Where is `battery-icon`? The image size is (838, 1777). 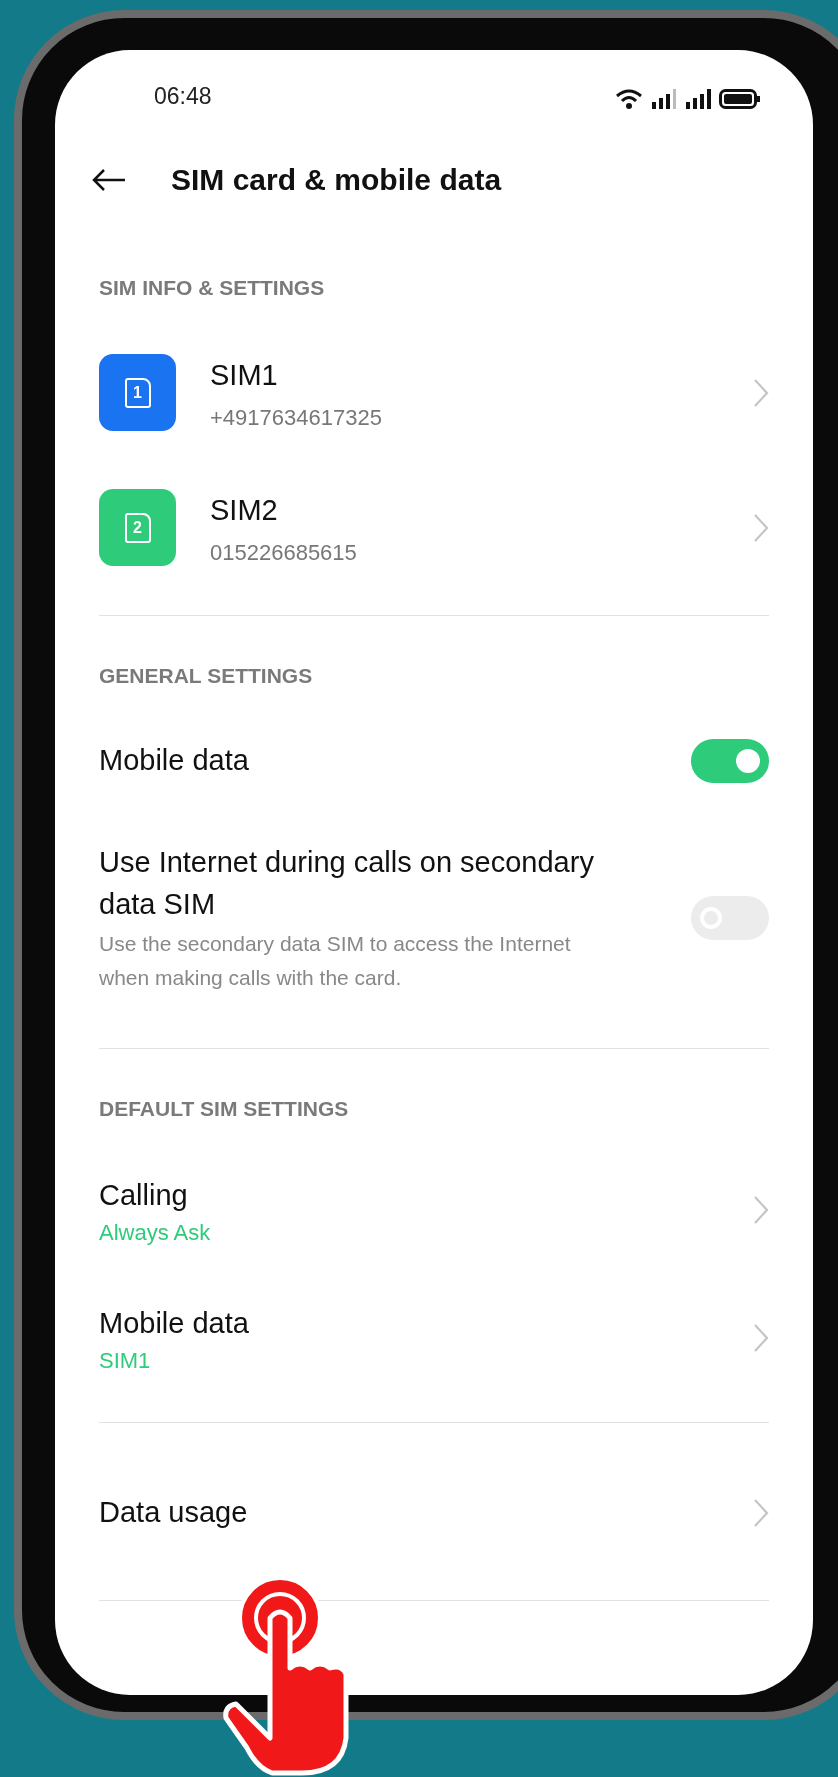
battery-icon is located at coordinates (740, 99).